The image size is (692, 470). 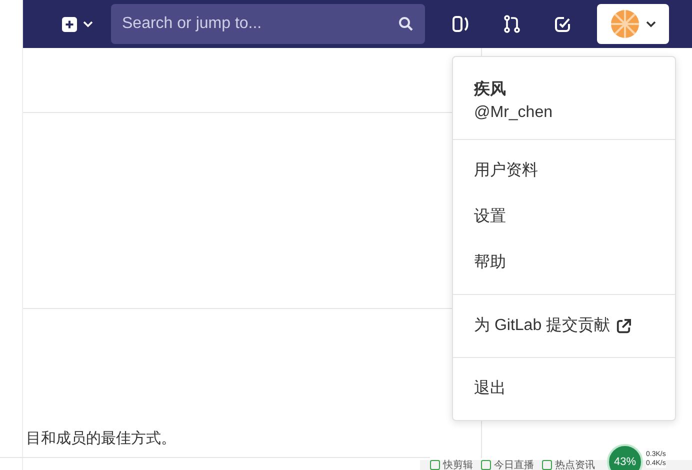 What do you see at coordinates (564, 263) in the screenshot?
I see `menu-item: 帮助` at bounding box center [564, 263].